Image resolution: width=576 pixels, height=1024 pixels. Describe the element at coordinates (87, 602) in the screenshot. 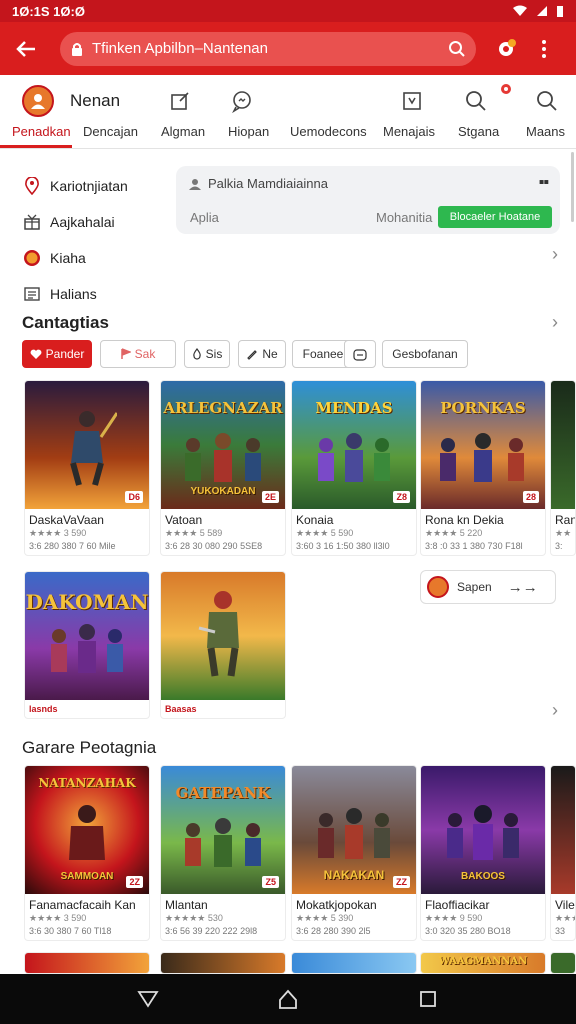

I see `cover-title: DAKOMAN` at that location.